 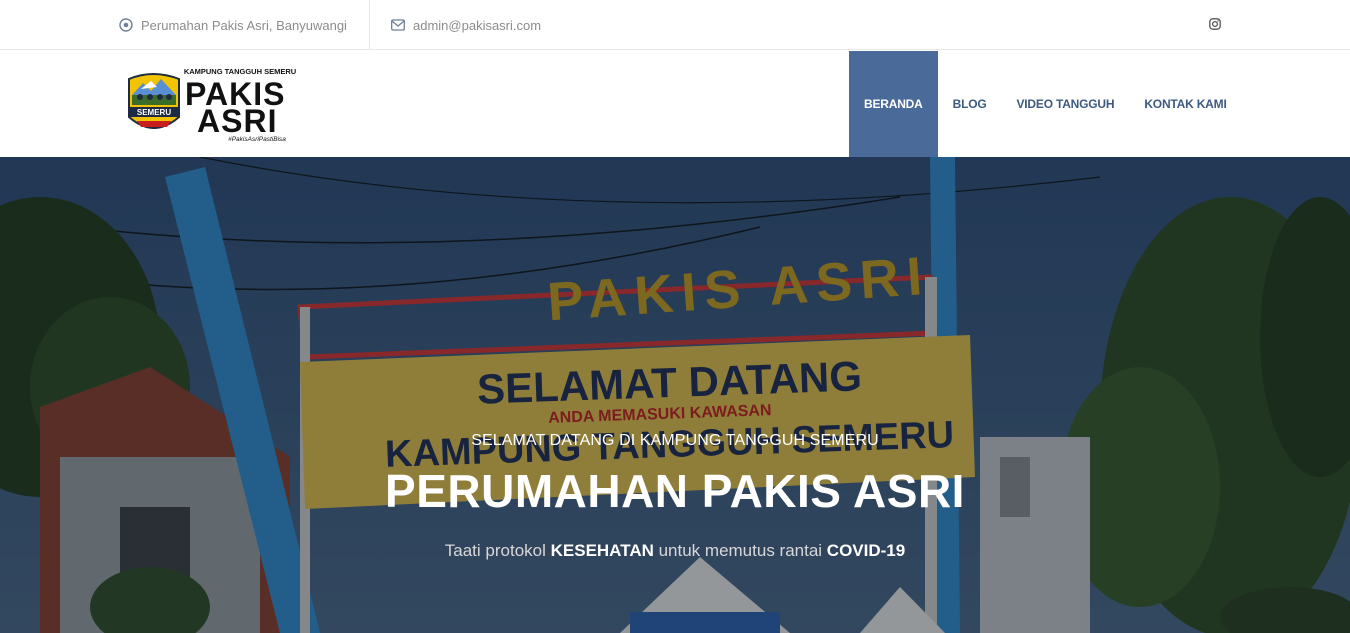 I want to click on topbar-divider, so click(x=369, y=25).